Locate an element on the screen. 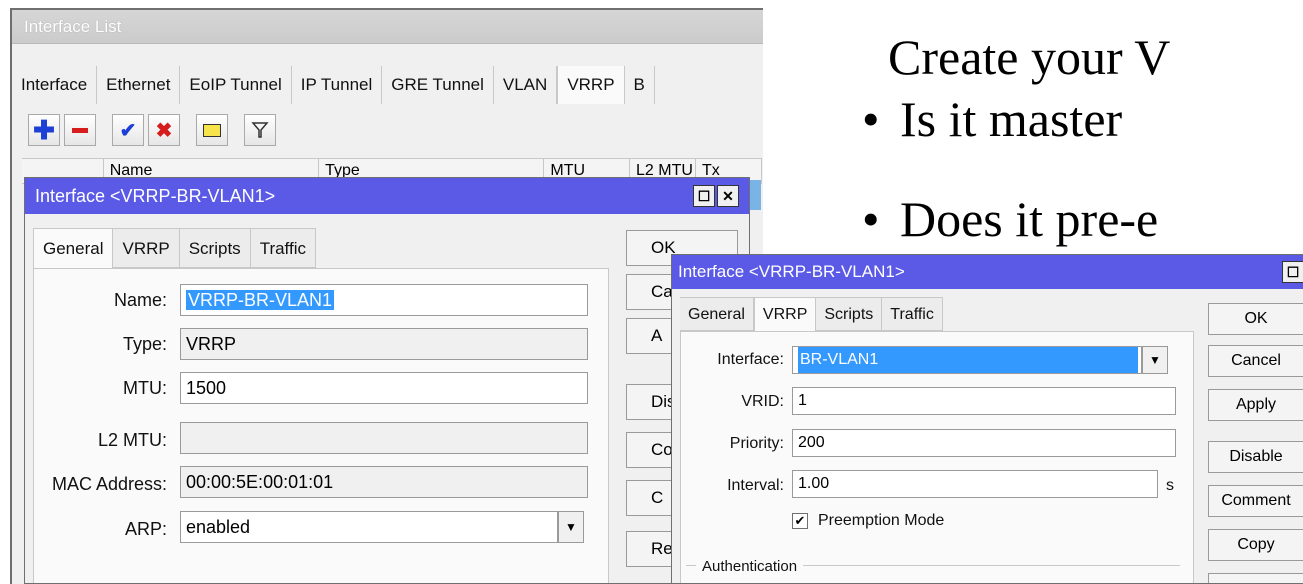 This screenshot has width=1303, height=584. disable-button: Disable is located at coordinates (1255, 457).